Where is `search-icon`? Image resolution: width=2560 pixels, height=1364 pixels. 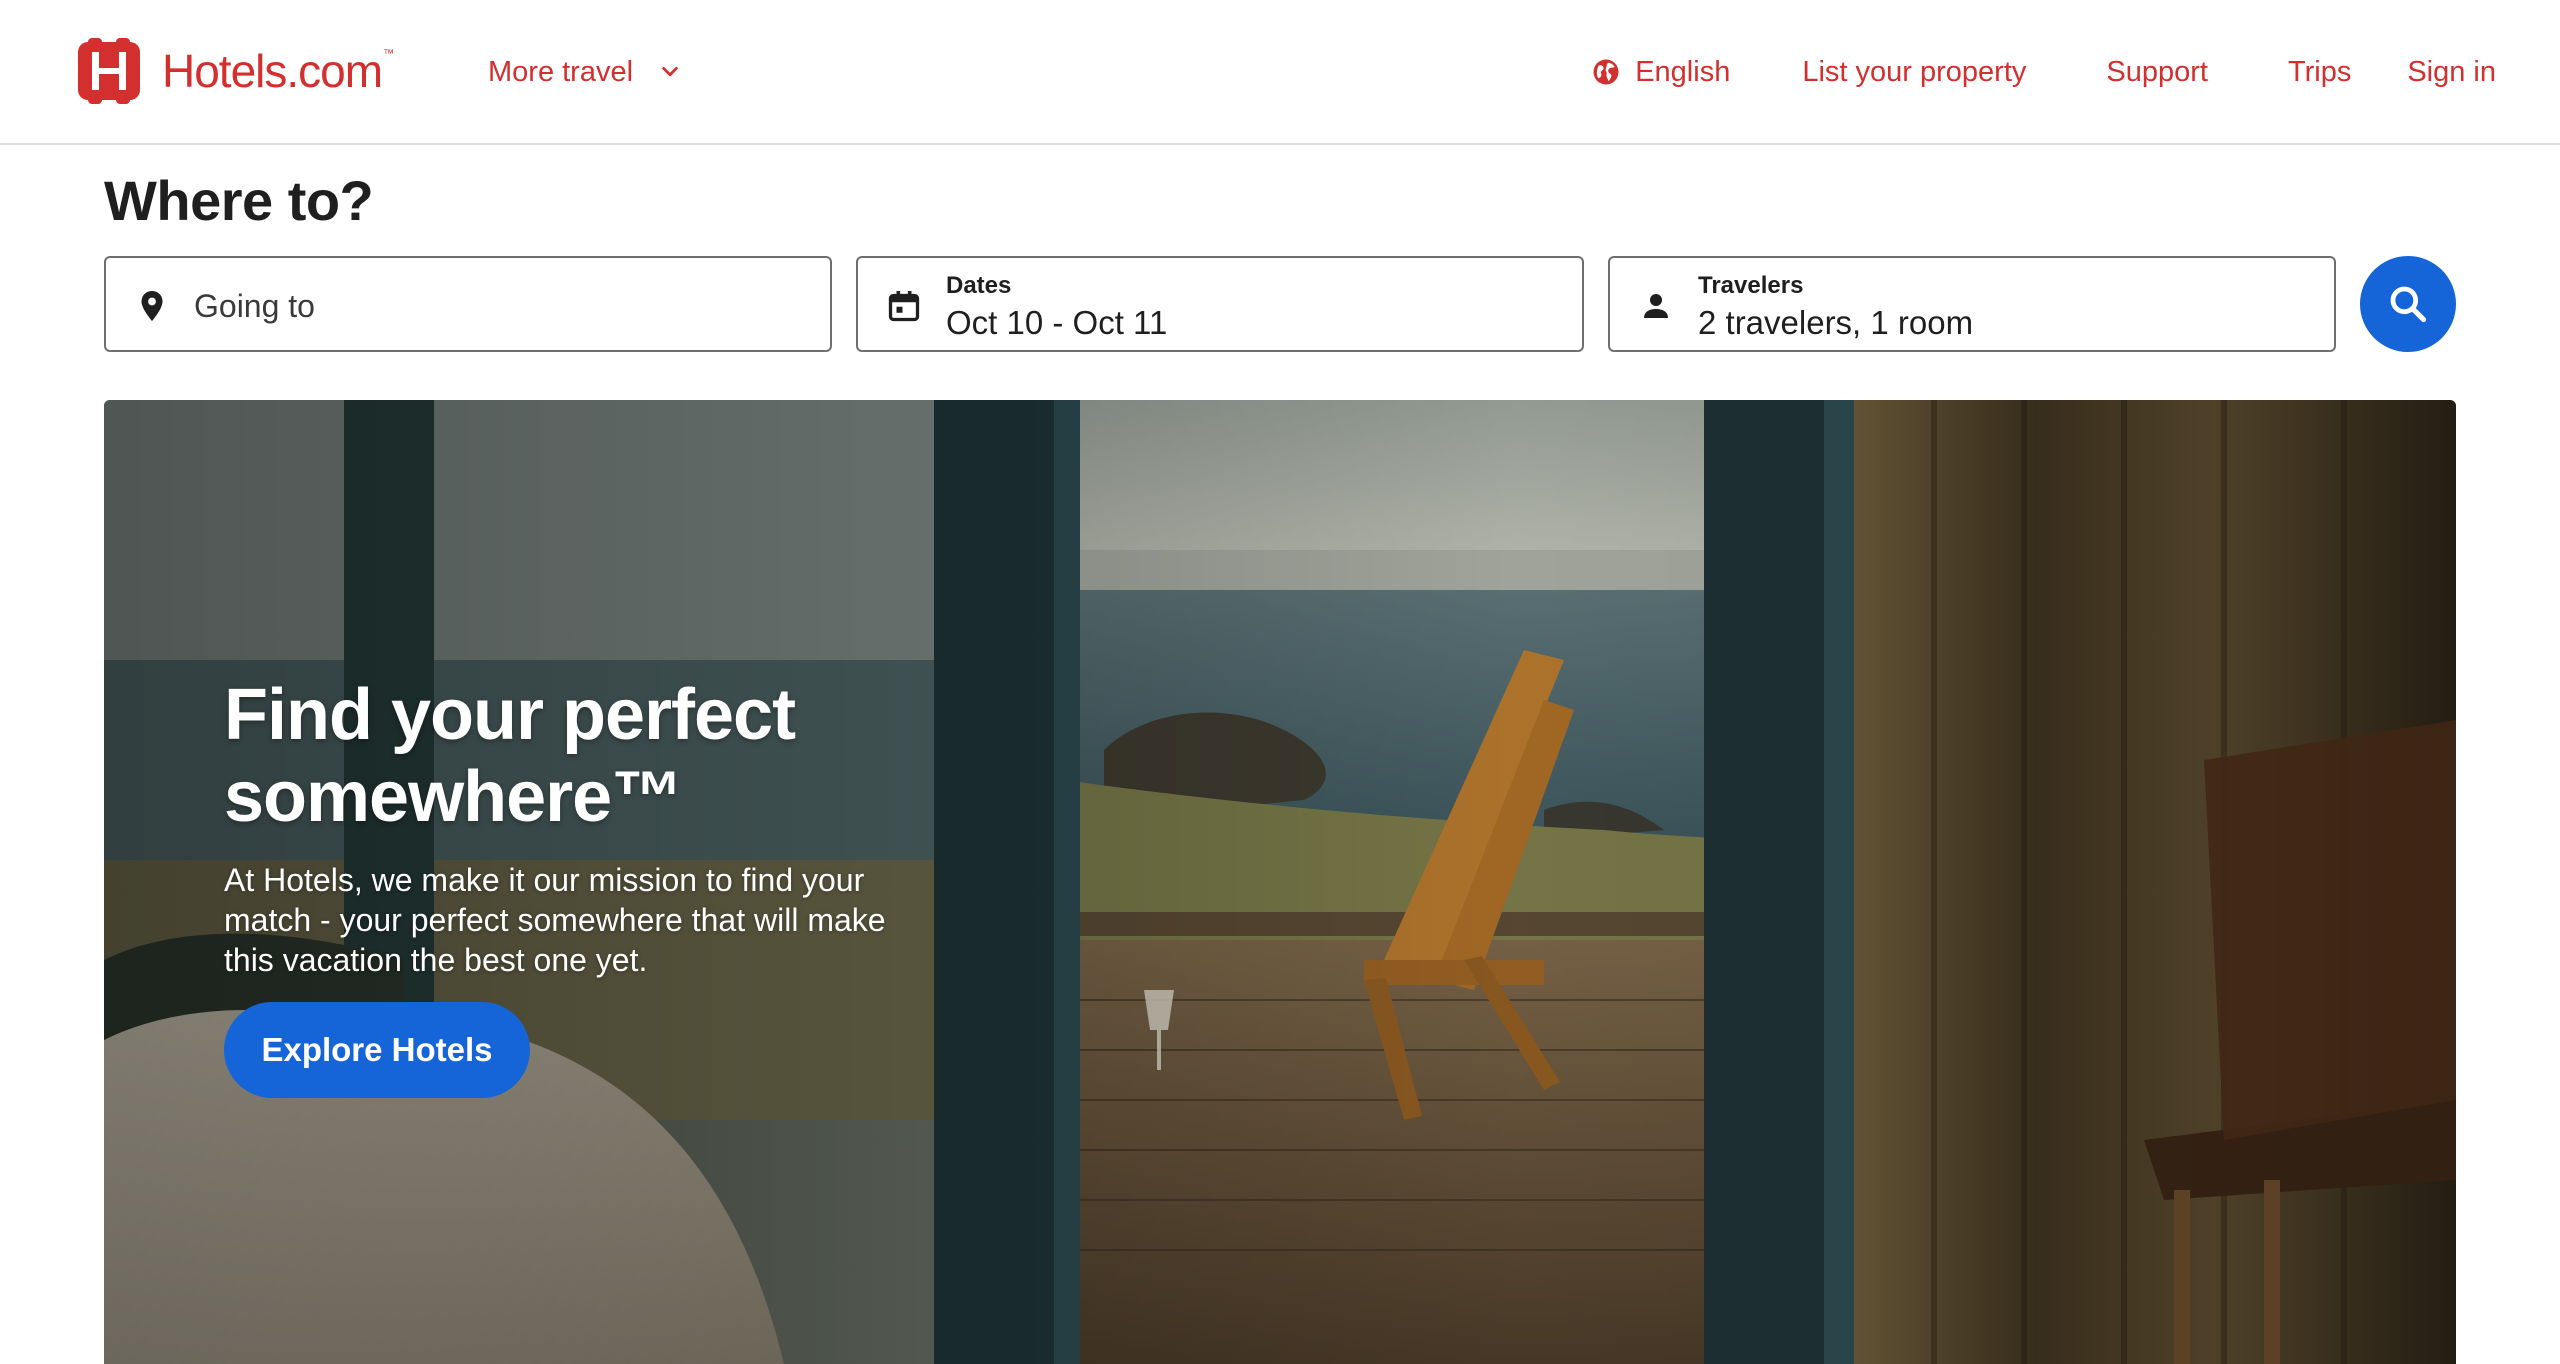
search-icon is located at coordinates (2408, 304).